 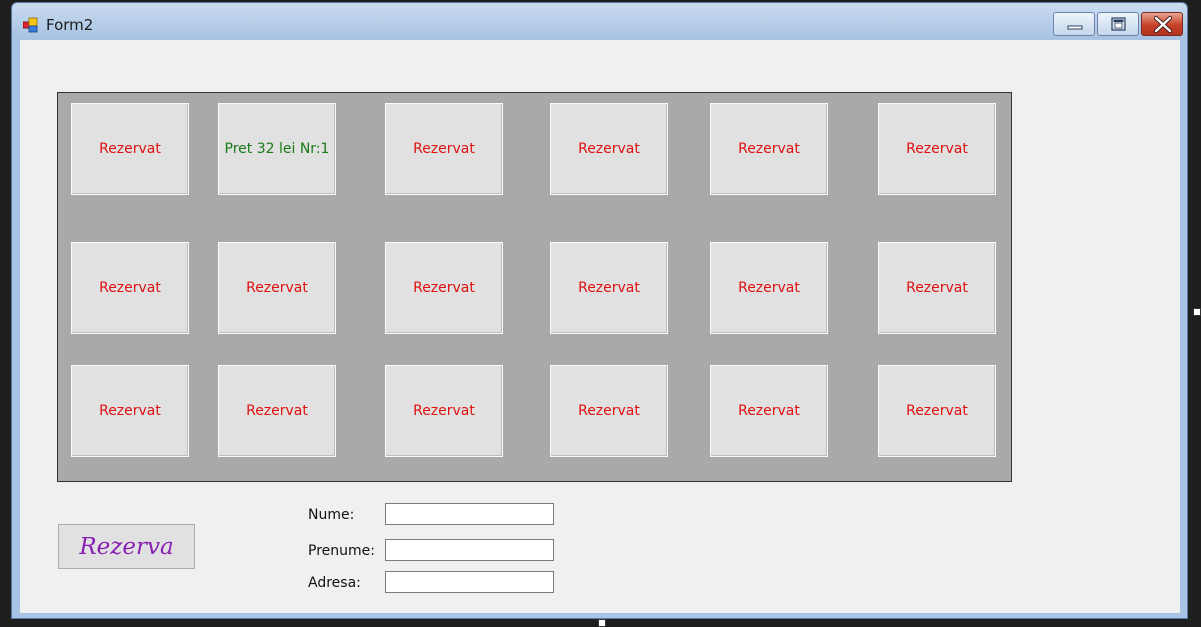 I want to click on nume-label: Nume:, so click(x=331, y=515).